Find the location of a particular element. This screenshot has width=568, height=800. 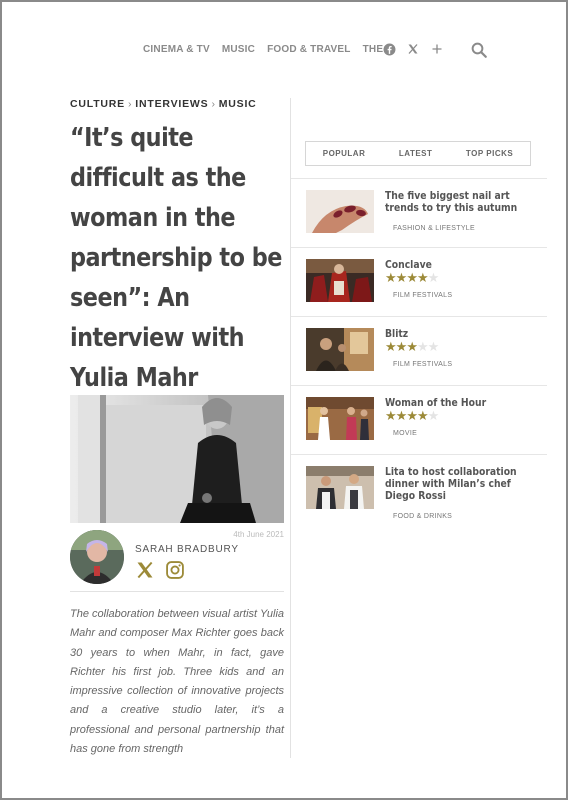

nav-item-food-travel: FOOD & TRAVEL is located at coordinates (309, 49).